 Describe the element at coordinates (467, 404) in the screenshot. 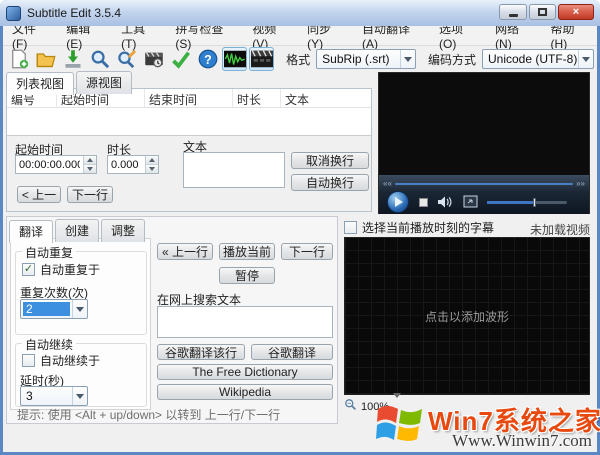

I see `waveform-zoom-bar: 100%` at that location.